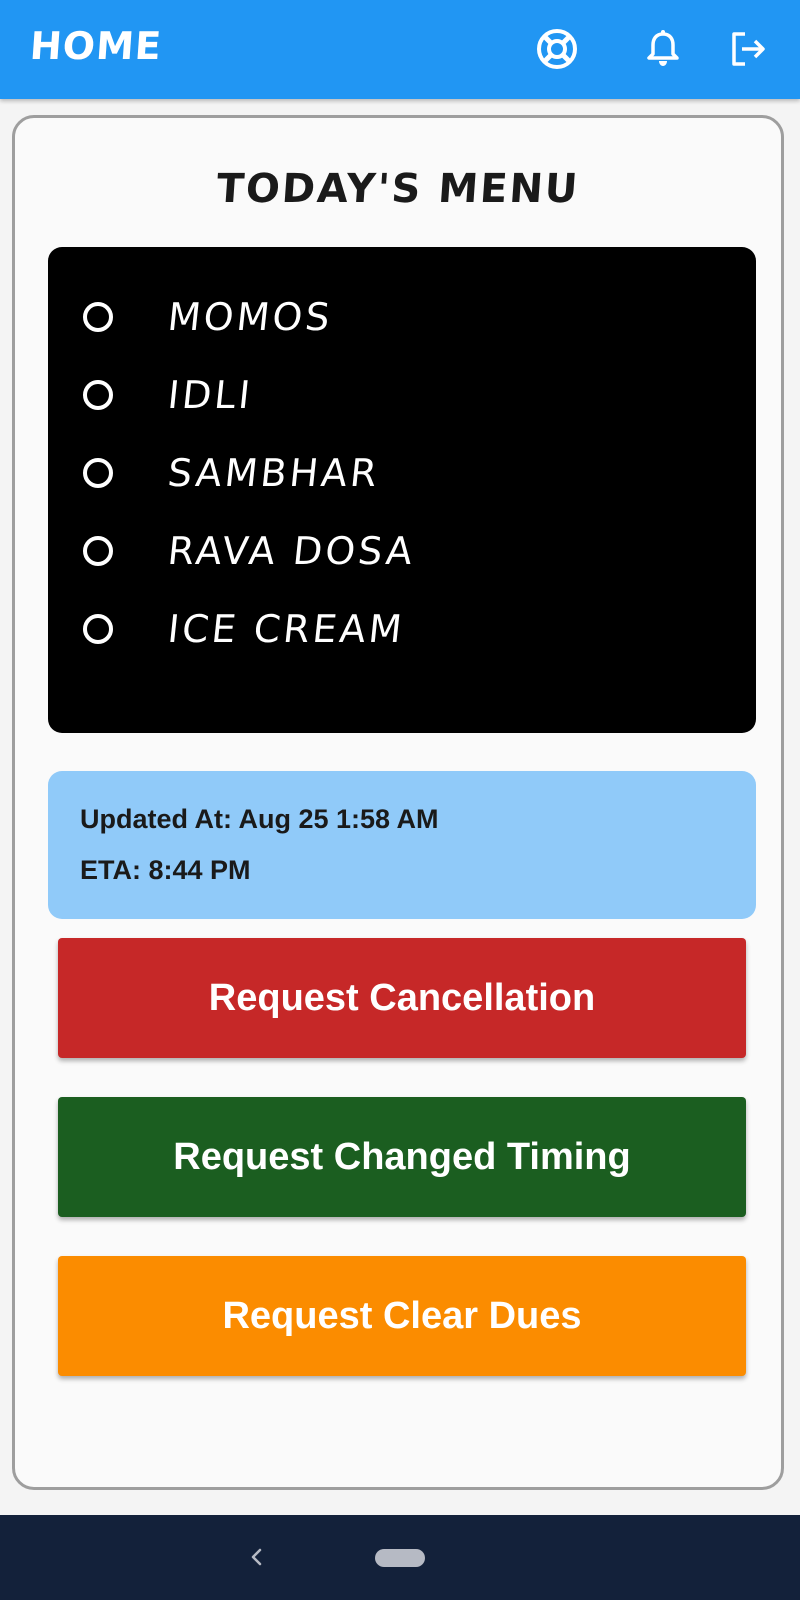  What do you see at coordinates (250, 317) in the screenshot?
I see `menu-item-label: MOMOS` at bounding box center [250, 317].